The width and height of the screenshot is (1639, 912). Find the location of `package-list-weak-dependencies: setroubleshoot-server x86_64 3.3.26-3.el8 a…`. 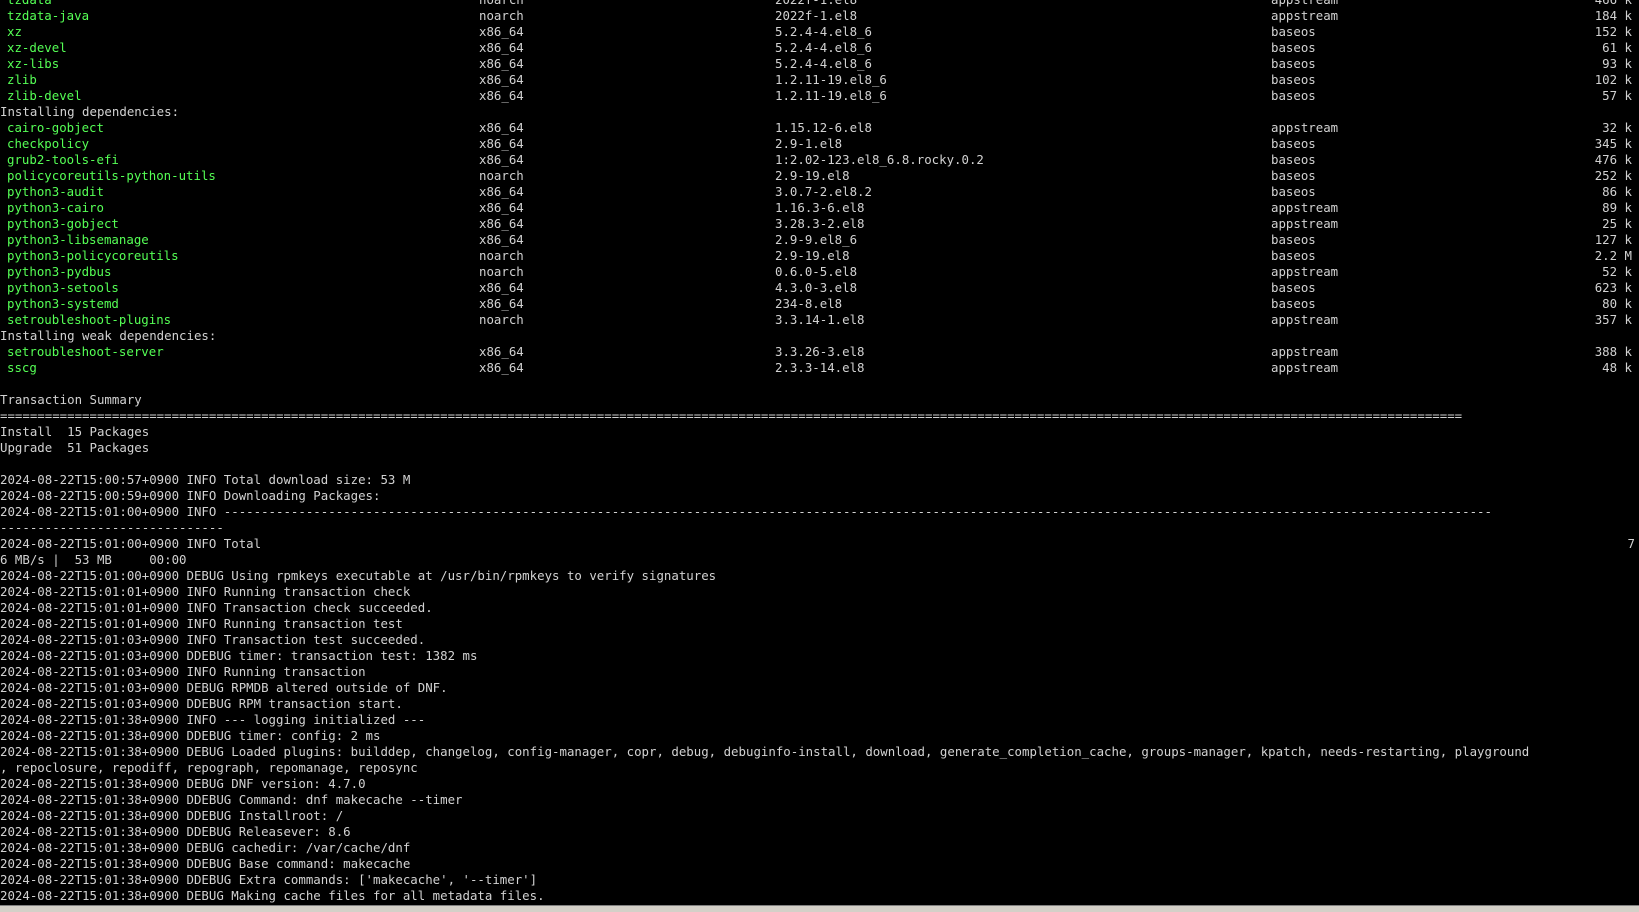

package-list-weak-dependencies: setroubleshoot-server x86_64 3.3.26-3.el8 a… is located at coordinates (819, 360).